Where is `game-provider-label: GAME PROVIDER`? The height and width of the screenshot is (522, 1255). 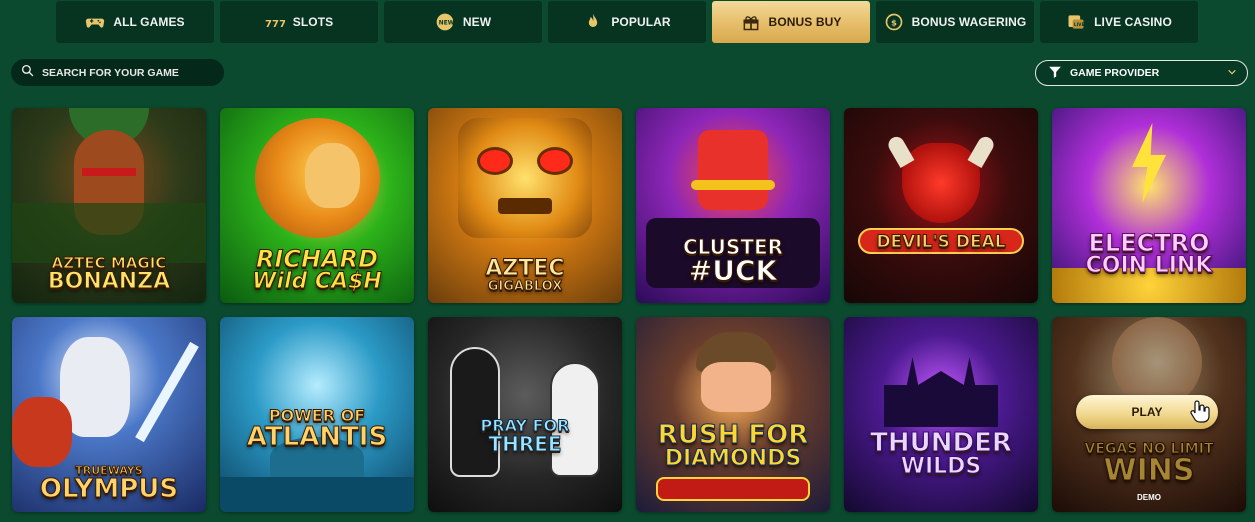
game-provider-label: GAME PROVIDER is located at coordinates (1115, 73).